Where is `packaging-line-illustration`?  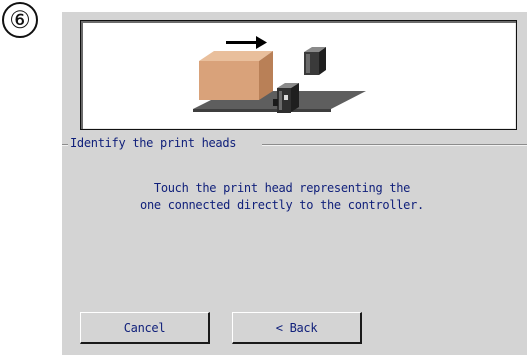
packaging-line-illustration is located at coordinates (279, 74).